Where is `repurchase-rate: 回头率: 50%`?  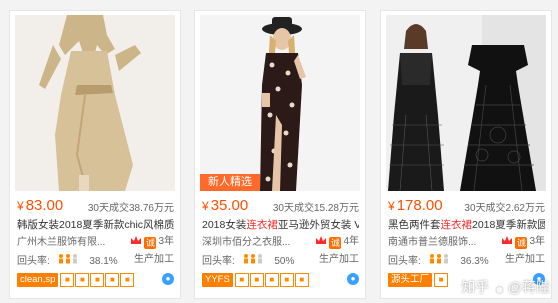 repurchase-rate: 回头率: 50% is located at coordinates (248, 260).